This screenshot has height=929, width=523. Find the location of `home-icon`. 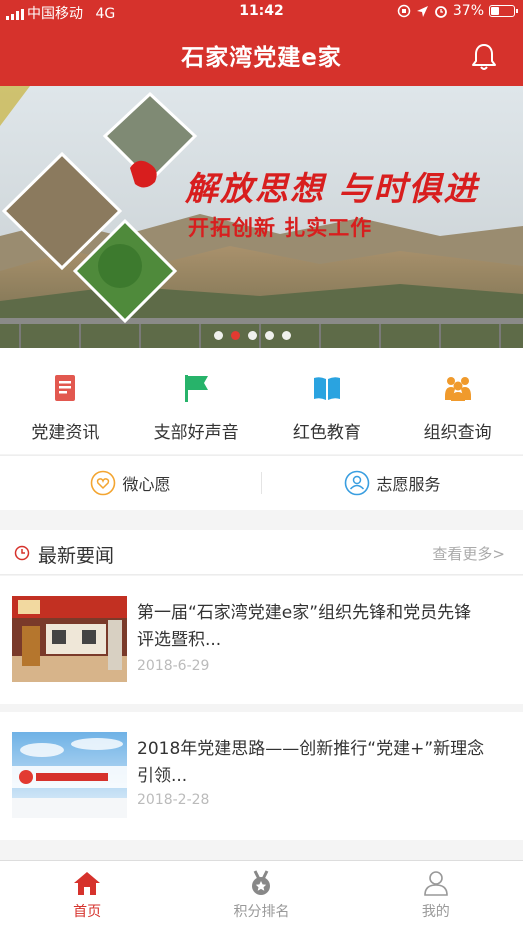

home-icon is located at coordinates (87, 883).